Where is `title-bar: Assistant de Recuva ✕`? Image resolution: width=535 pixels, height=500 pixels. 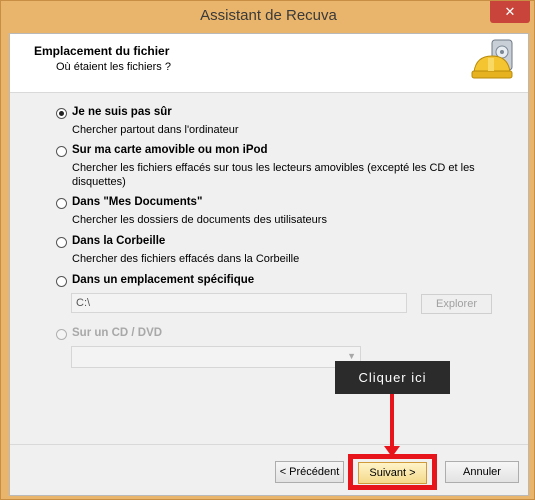
title-bar: Assistant de Recuva ✕ is located at coordinates (268, 17).